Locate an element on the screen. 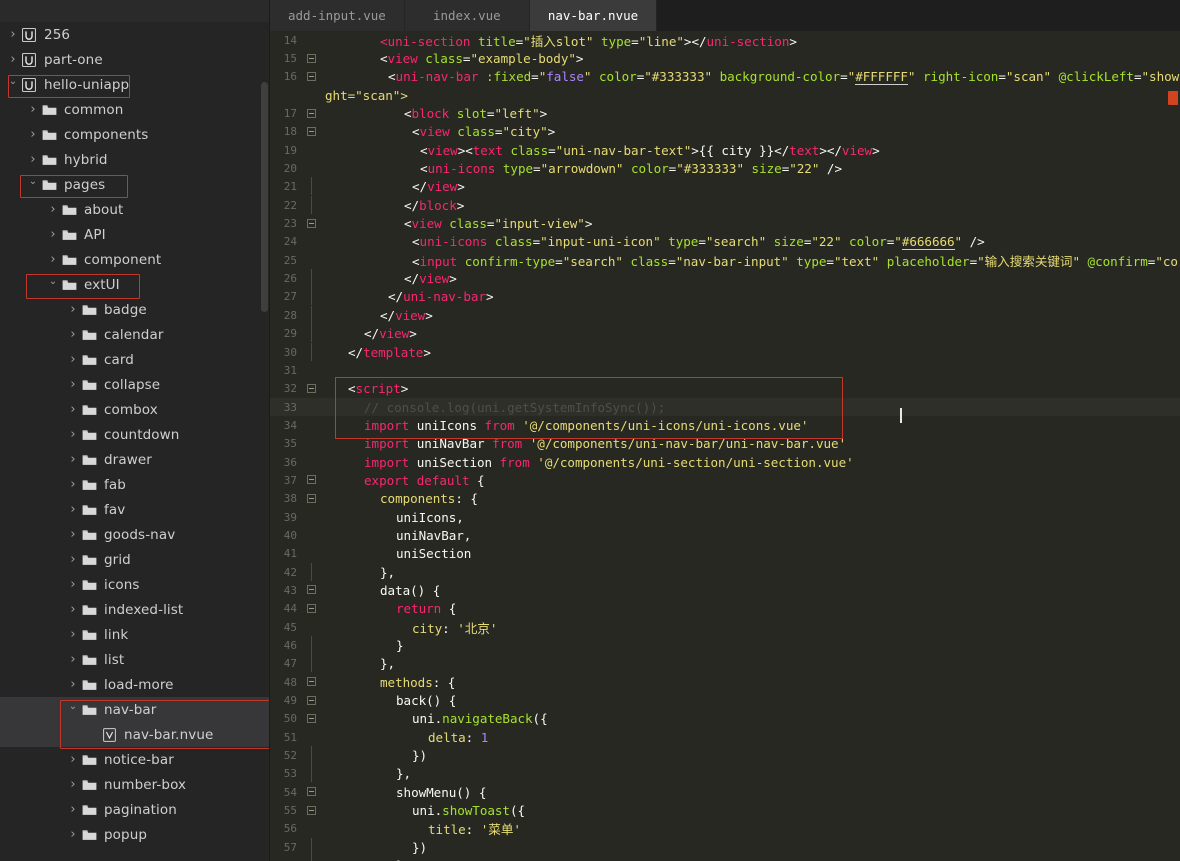  tab-add-input-vue: add-input.vue is located at coordinates (337, 15).